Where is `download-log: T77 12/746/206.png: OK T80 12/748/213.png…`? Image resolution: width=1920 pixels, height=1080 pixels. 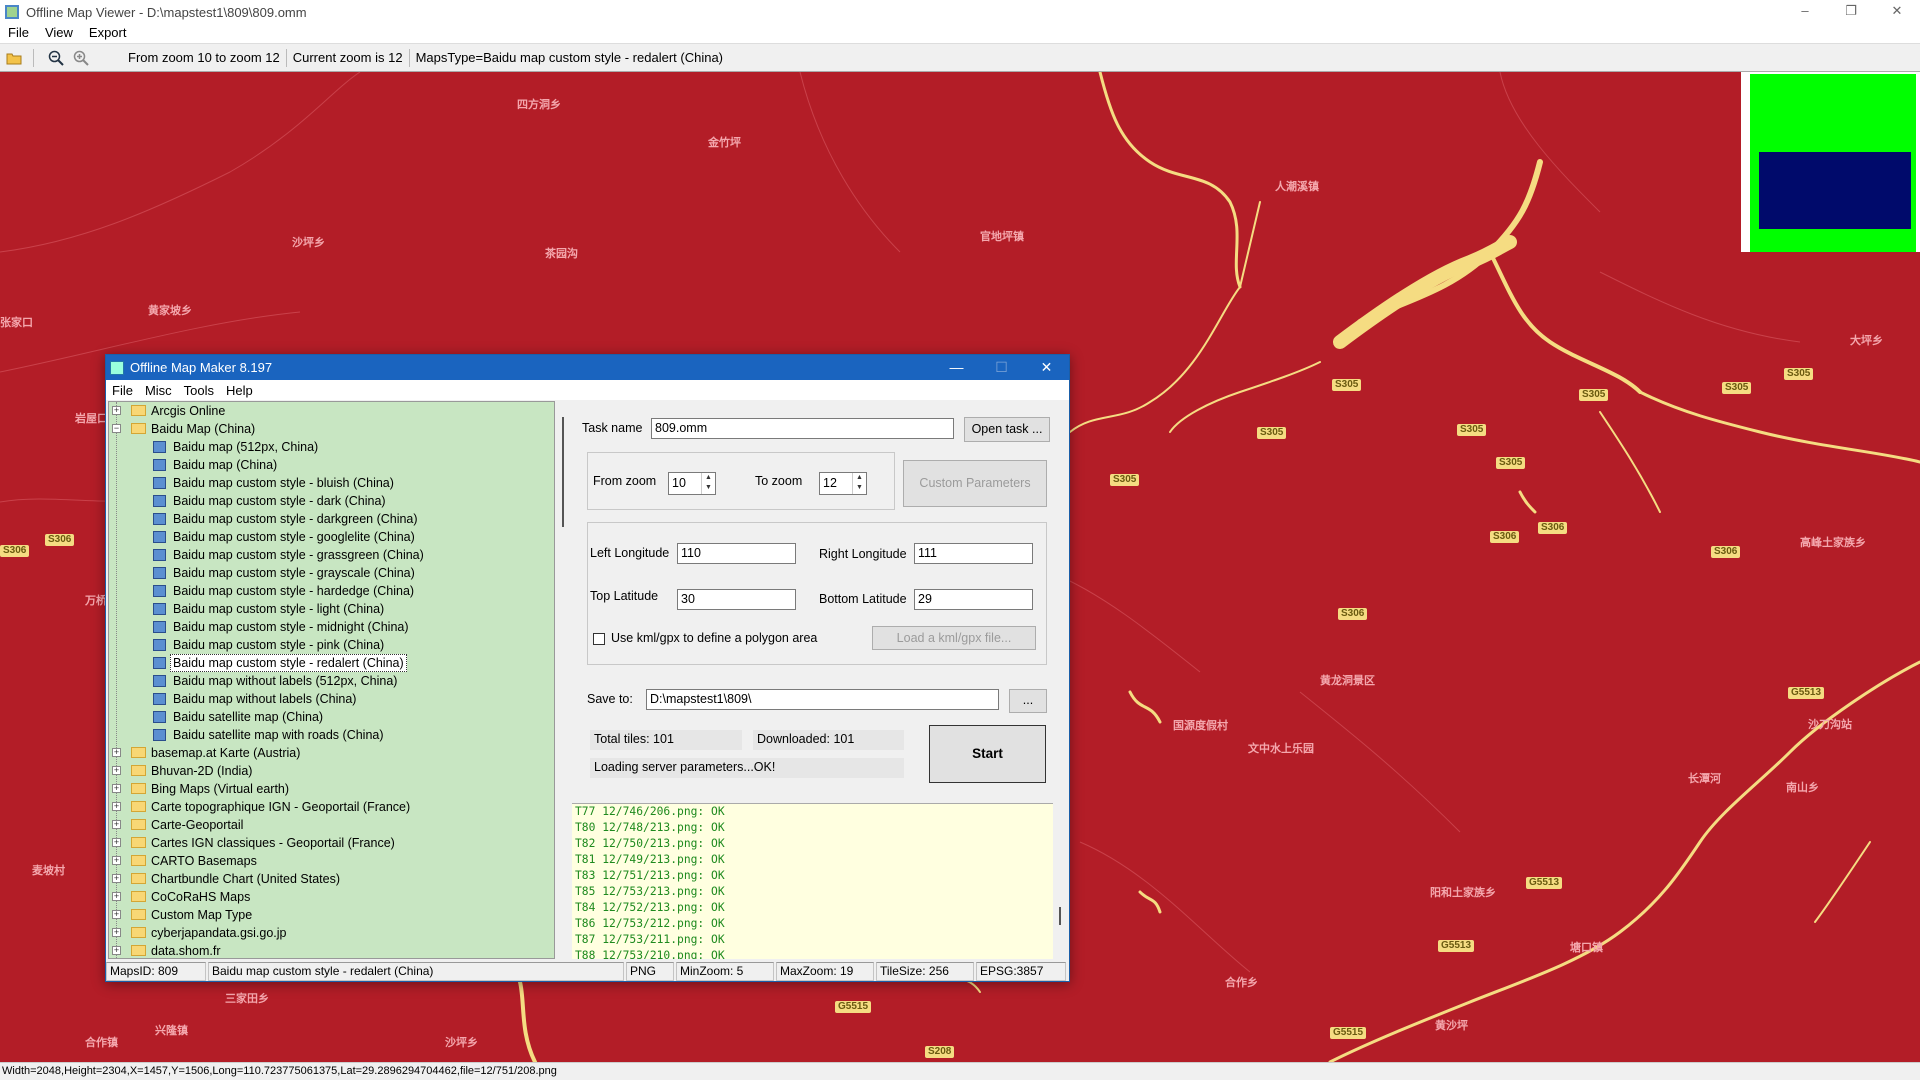
download-log: T77 12/746/206.png: OK T80 12/748/213.png… is located at coordinates (812, 881).